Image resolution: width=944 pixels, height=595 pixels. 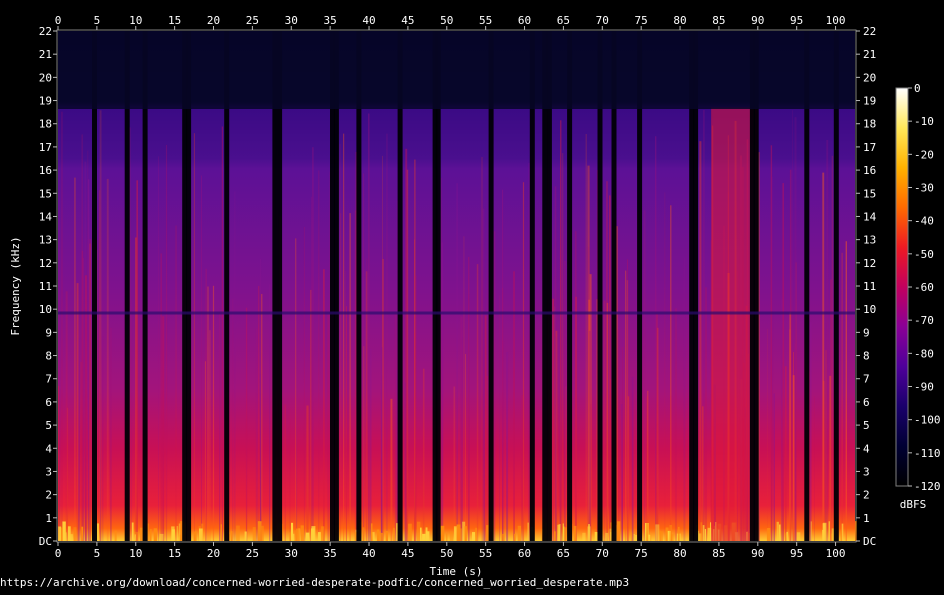 I want to click on x-tick-label: 10, so click(x=135, y=553).